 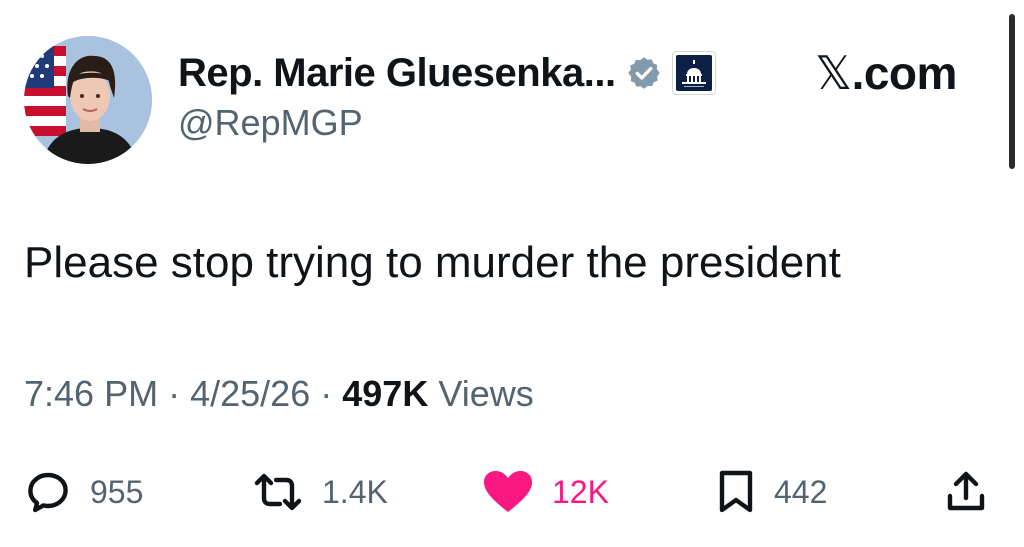 I want to click on avatar-image, so click(x=88, y=100).